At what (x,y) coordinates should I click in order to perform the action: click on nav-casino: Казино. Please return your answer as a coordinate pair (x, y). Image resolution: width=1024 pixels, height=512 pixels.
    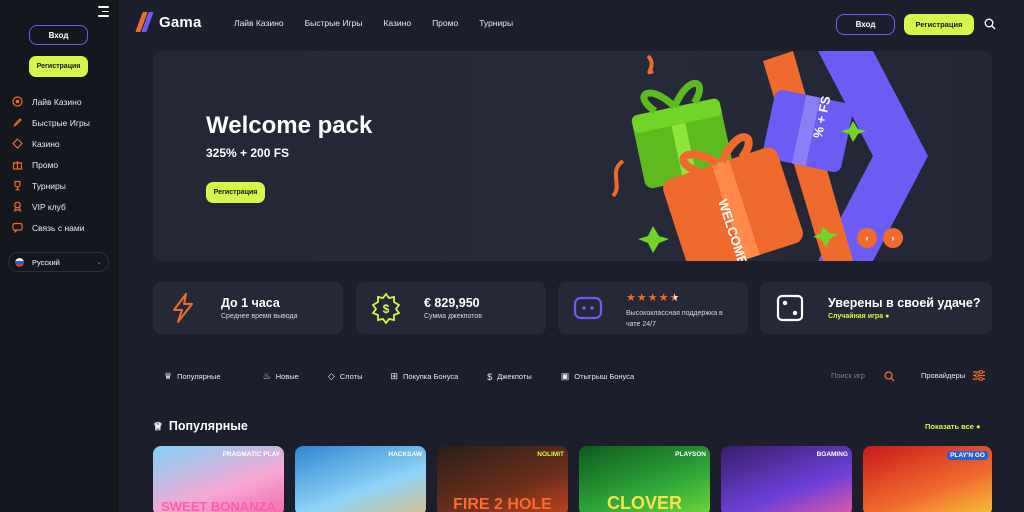
    Looking at the image, I should click on (397, 23).